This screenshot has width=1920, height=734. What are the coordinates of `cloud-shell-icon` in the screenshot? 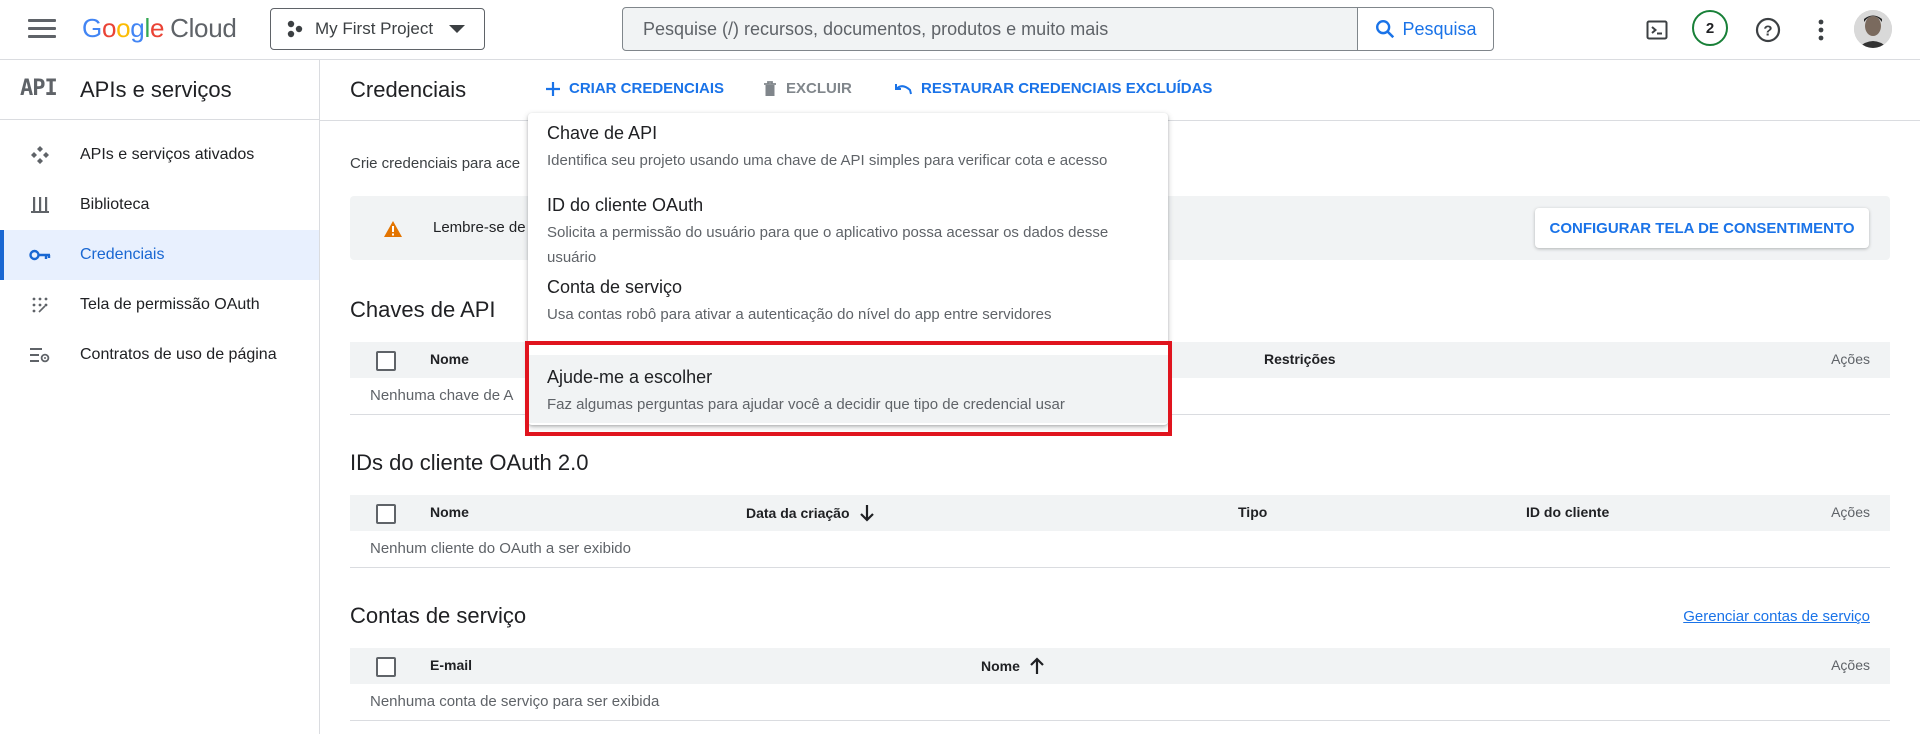 It's located at (1657, 30).